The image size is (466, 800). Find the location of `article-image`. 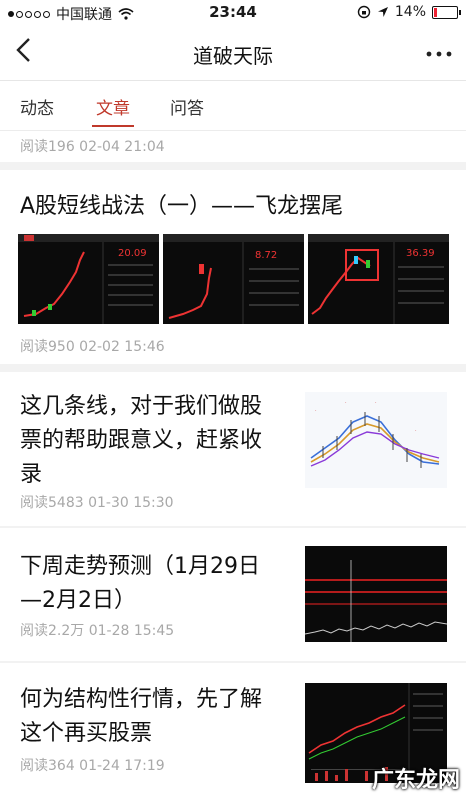

article-image is located at coordinates (376, 594).